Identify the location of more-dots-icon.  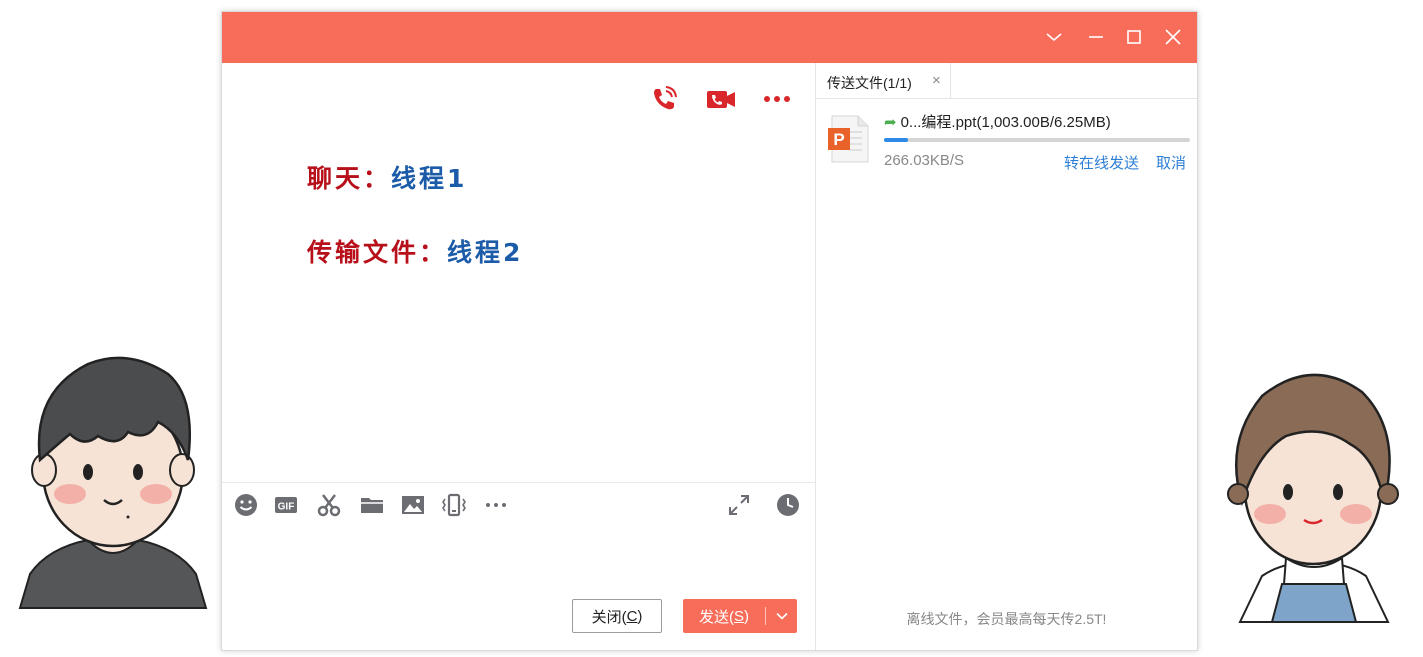
(496, 505).